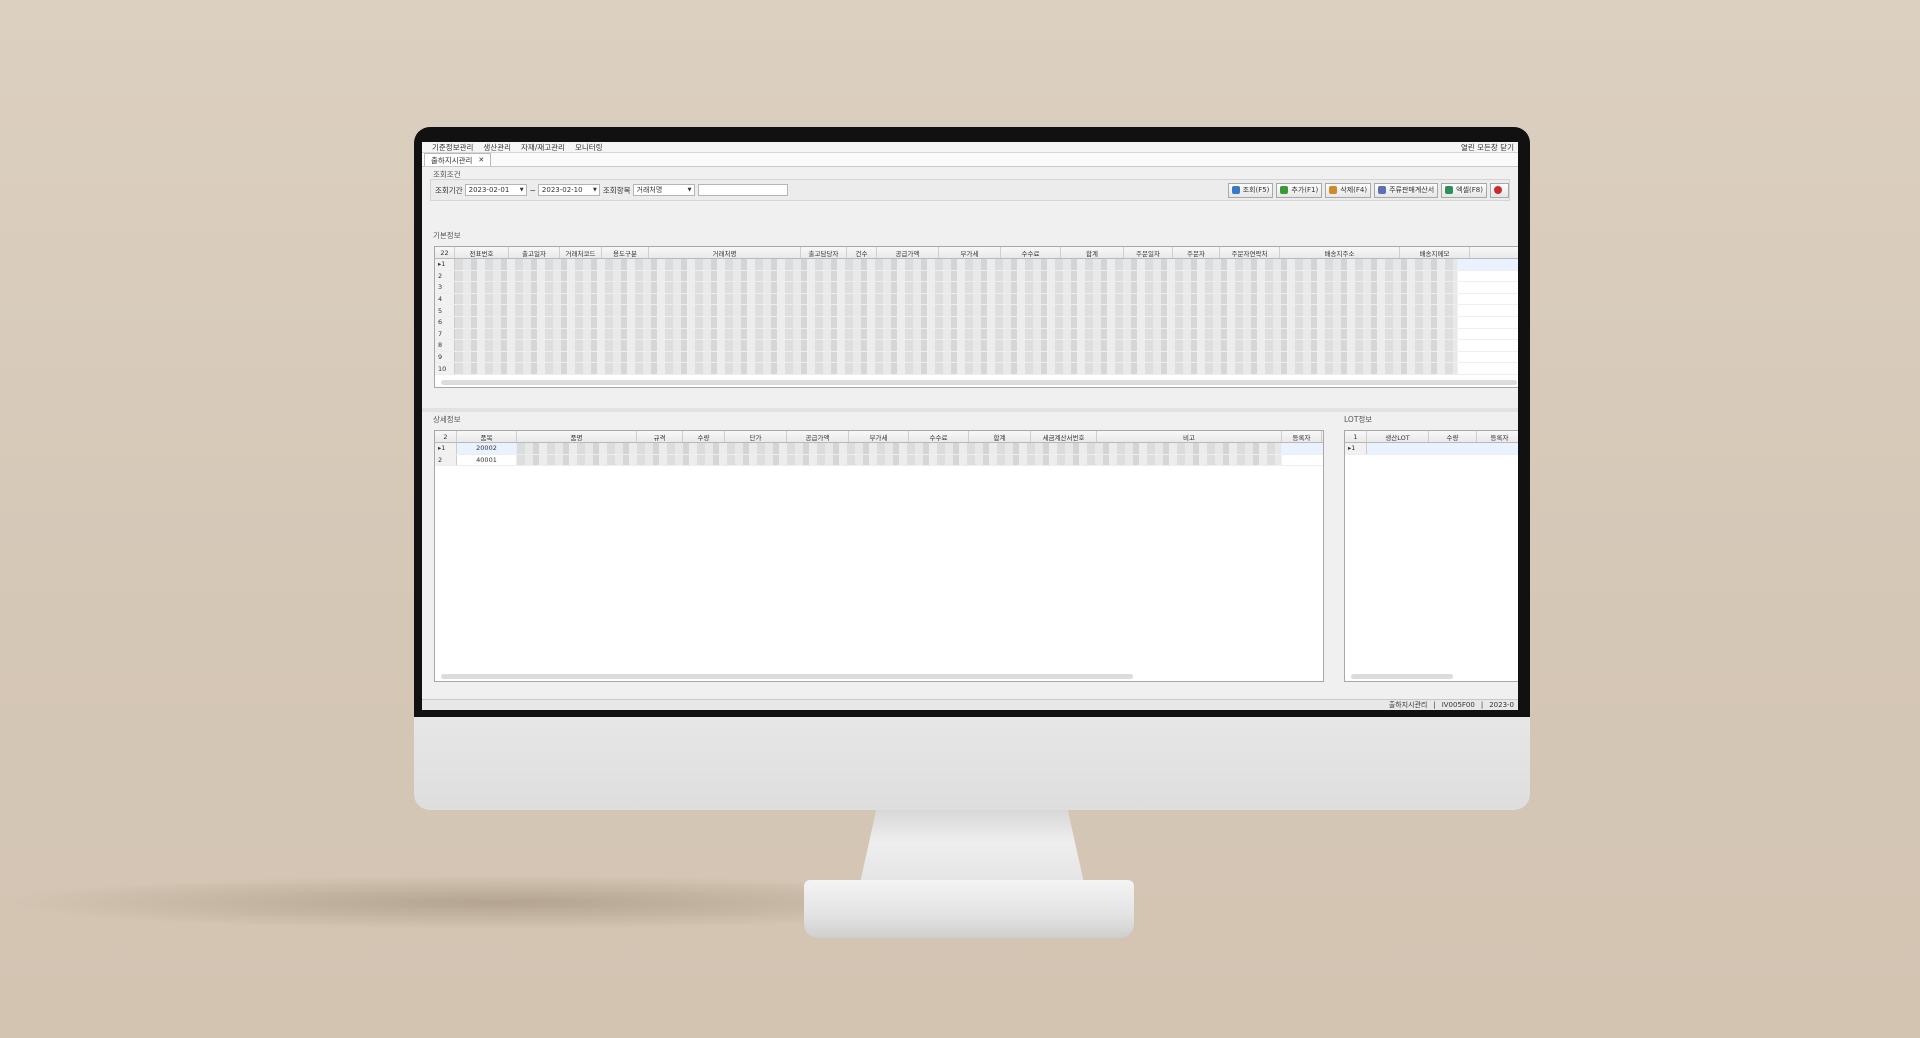 The width and height of the screenshot is (1920, 1038). What do you see at coordinates (1487, 147) in the screenshot?
I see `close-all-button: 열린 모든창 닫기` at bounding box center [1487, 147].